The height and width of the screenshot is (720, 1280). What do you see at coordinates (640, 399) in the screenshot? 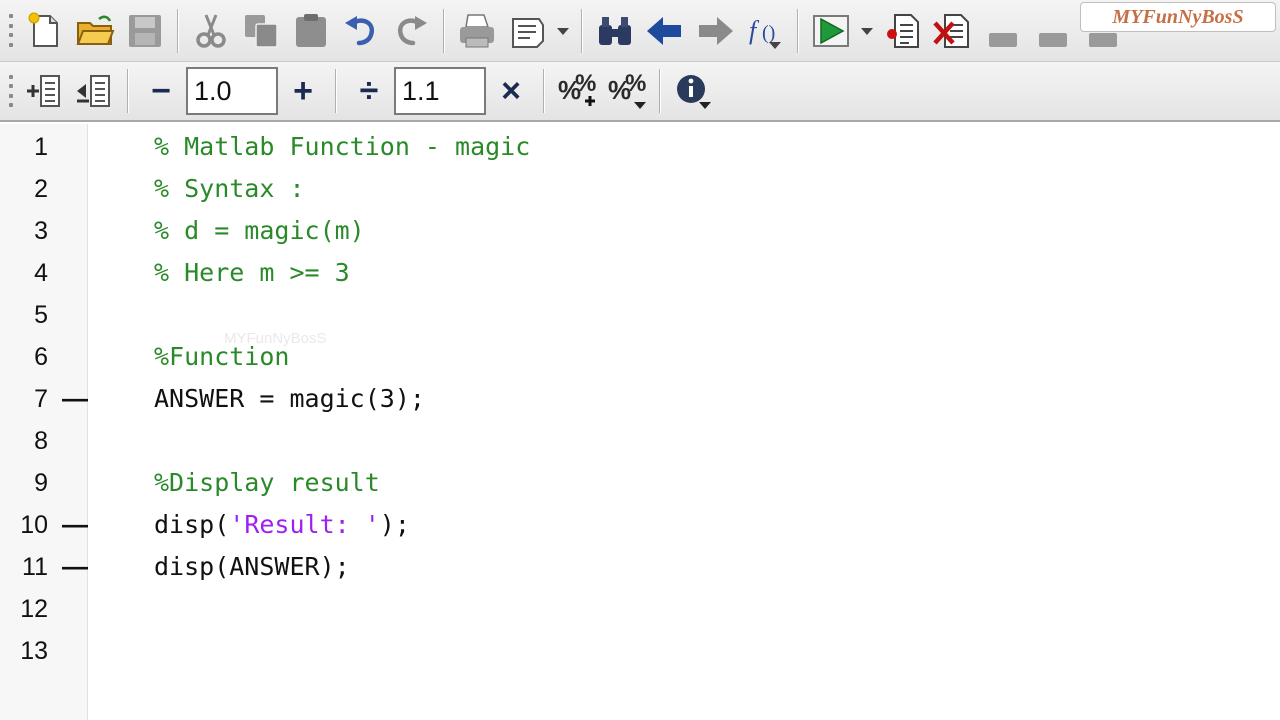
I see `code-line: 7 — ANSWER = magic(3);` at bounding box center [640, 399].